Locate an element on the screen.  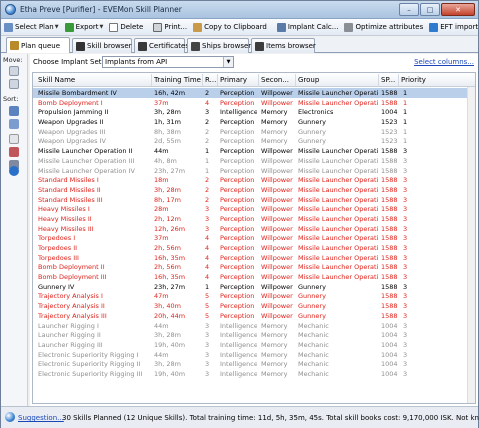
col-primary: Primary is located at coordinates (233, 80).